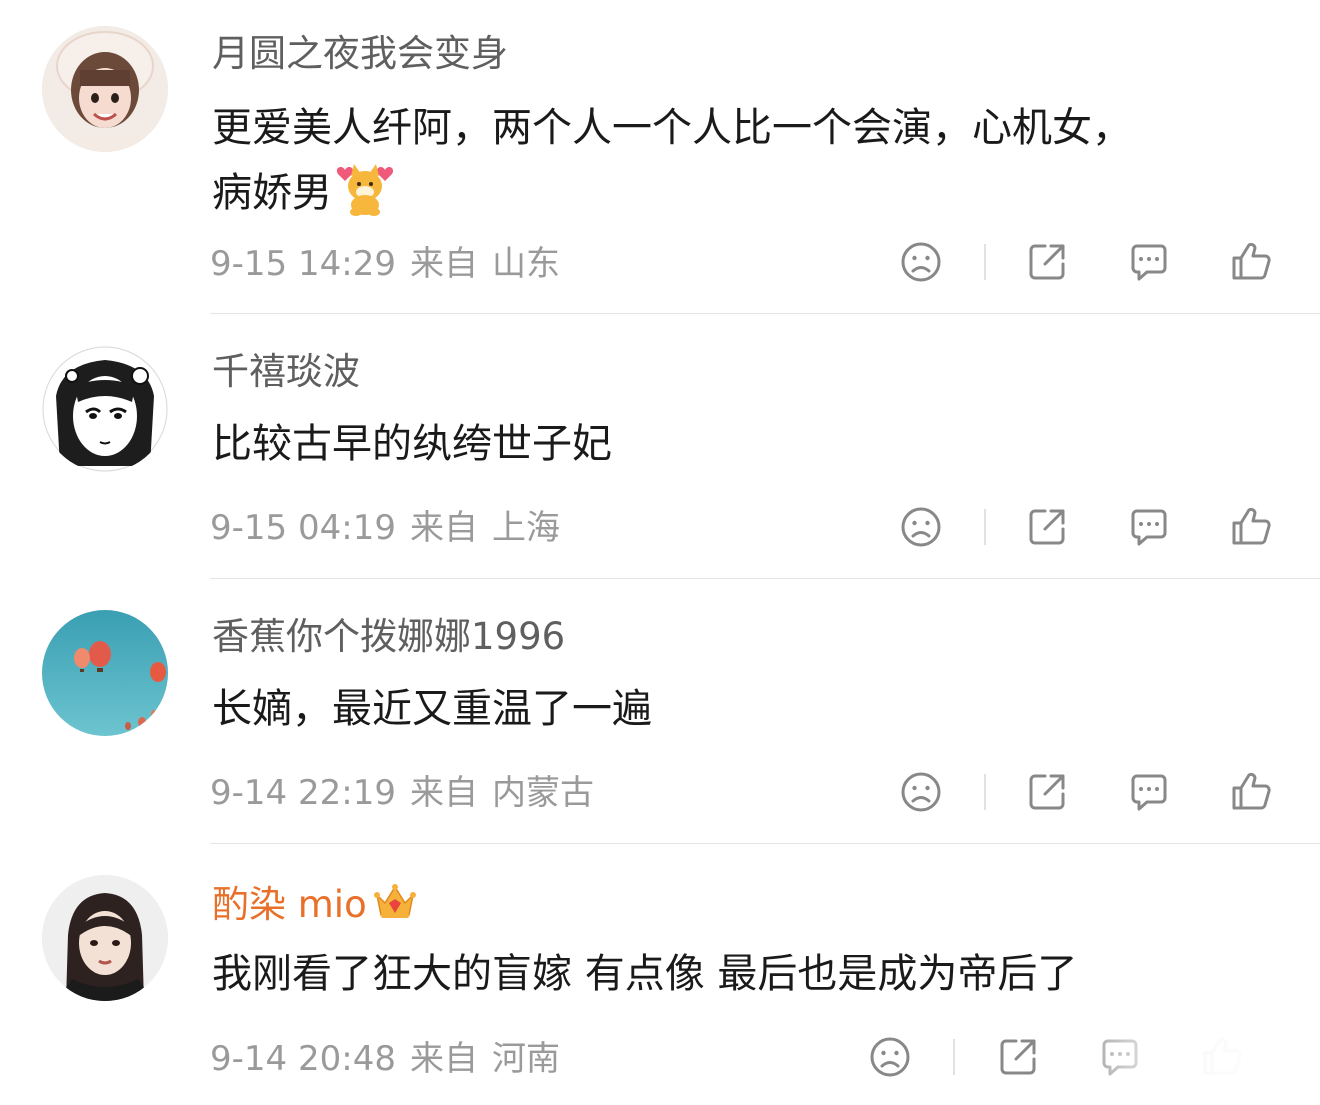  What do you see at coordinates (645, 974) in the screenshot?
I see `comment-text-line: 我刚看了狂大的盲嫁 有点像 最后也是成为帝后了` at bounding box center [645, 974].